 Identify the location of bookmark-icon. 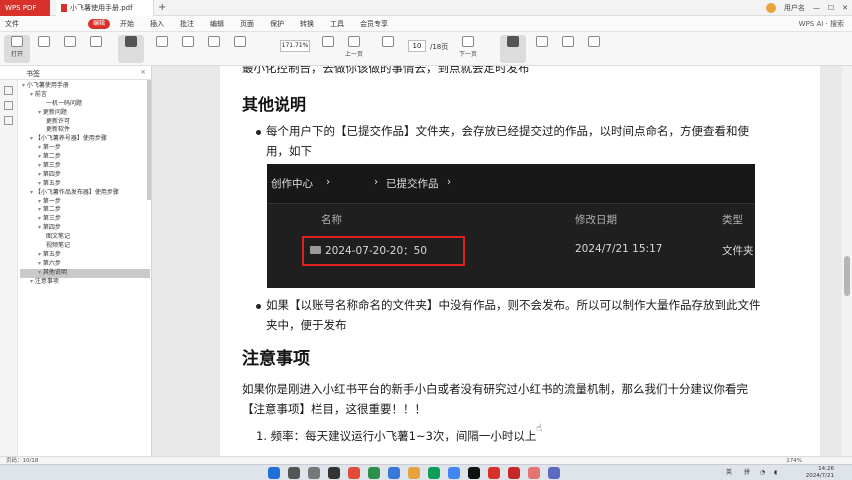
(8, 105).